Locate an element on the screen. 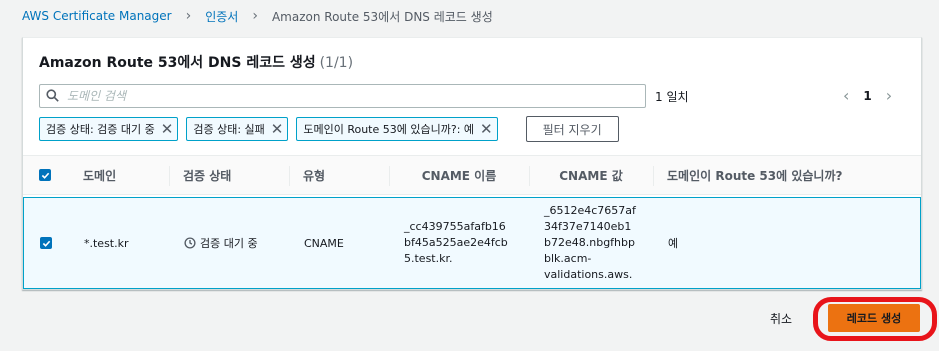 Image resolution: width=939 pixels, height=351 pixels. panel-title: Amazon Route 53에서 DNS 레코드 생성 (1/1) is located at coordinates (196, 62).